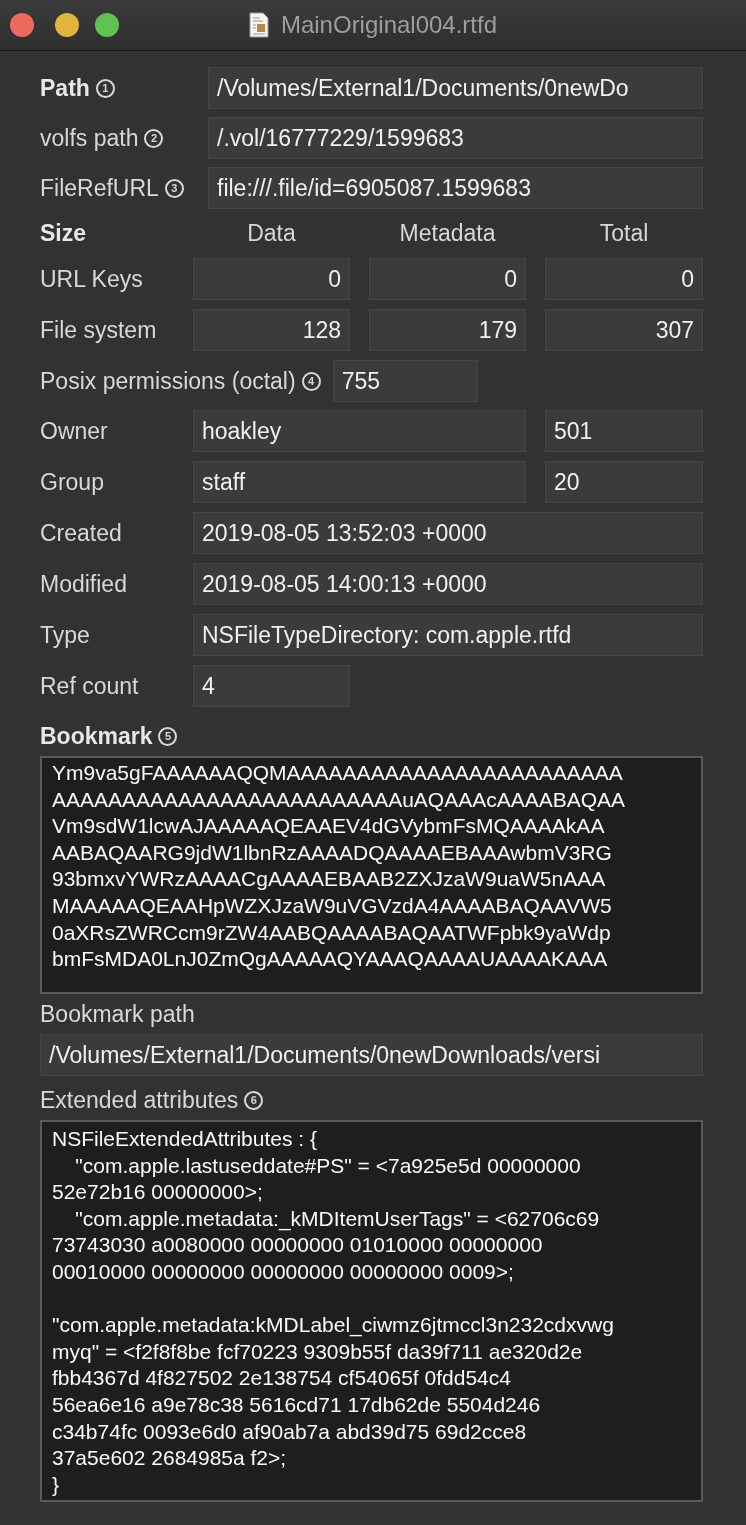 The width and height of the screenshot is (746, 1525). What do you see at coordinates (447, 330) in the screenshot?
I see `number-field: 179` at bounding box center [447, 330].